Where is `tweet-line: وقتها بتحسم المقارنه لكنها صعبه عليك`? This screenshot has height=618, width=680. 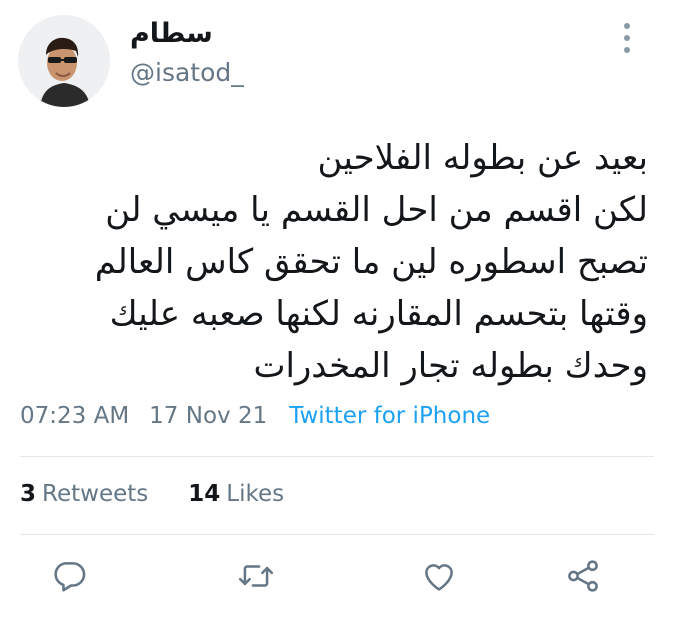
tweet-line: وقتها بتحسم المقارنه لكنها صعبه عليك is located at coordinates (378, 314).